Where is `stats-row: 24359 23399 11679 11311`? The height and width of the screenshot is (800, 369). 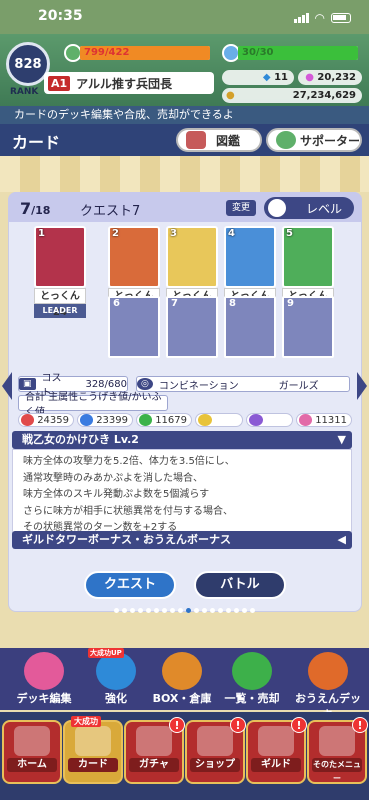 stats-row: 24359 23399 11679 11311 is located at coordinates (185, 420).